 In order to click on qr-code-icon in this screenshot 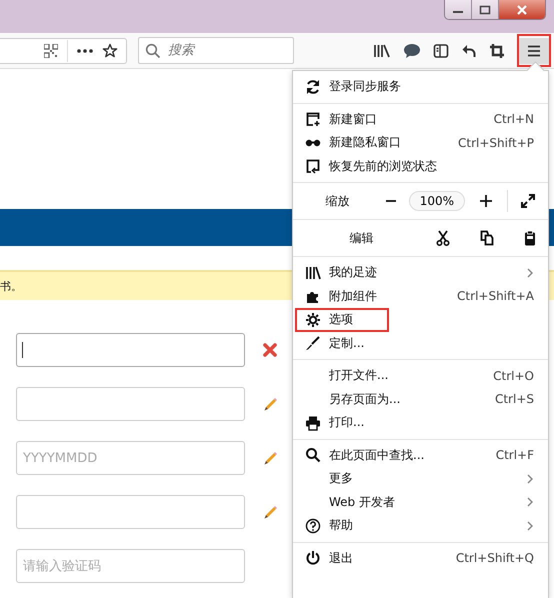, I will do `click(51, 51)`.